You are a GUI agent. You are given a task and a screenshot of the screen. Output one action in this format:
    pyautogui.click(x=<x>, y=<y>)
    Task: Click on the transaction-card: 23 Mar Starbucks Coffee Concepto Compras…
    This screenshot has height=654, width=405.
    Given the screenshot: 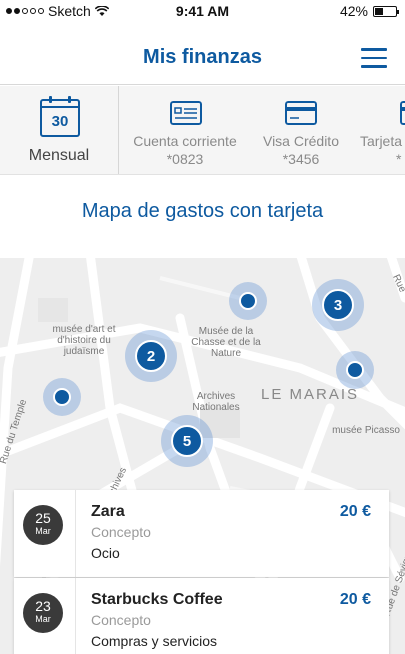 What is the action you would take?
    pyautogui.click(x=201, y=616)
    